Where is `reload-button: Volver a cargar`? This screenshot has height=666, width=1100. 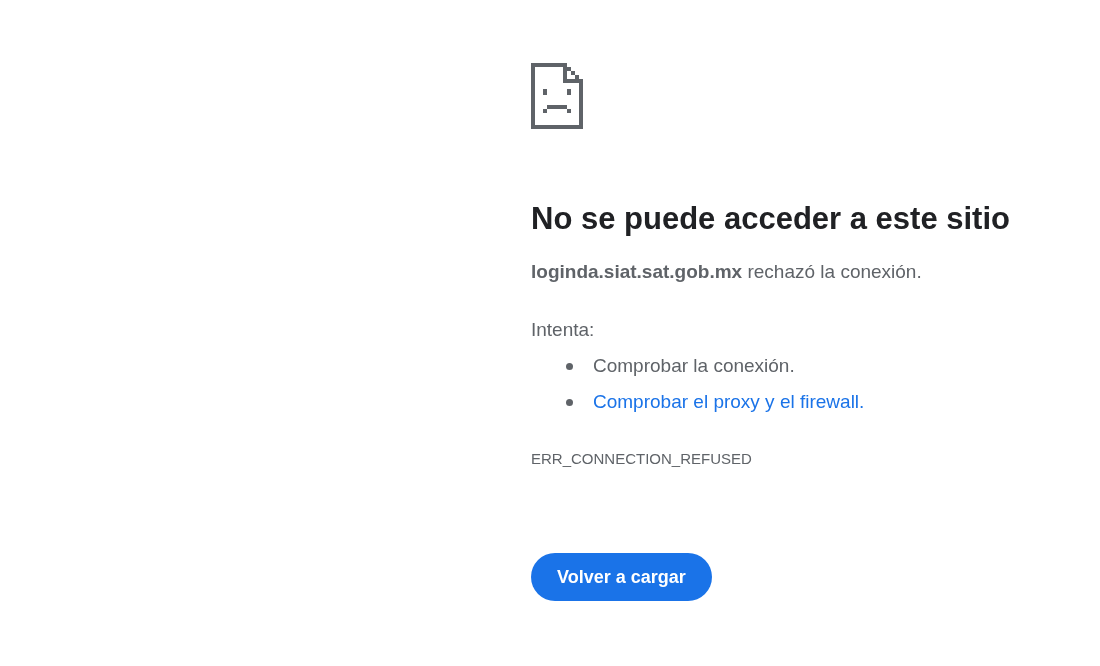 reload-button: Volver a cargar is located at coordinates (621, 577).